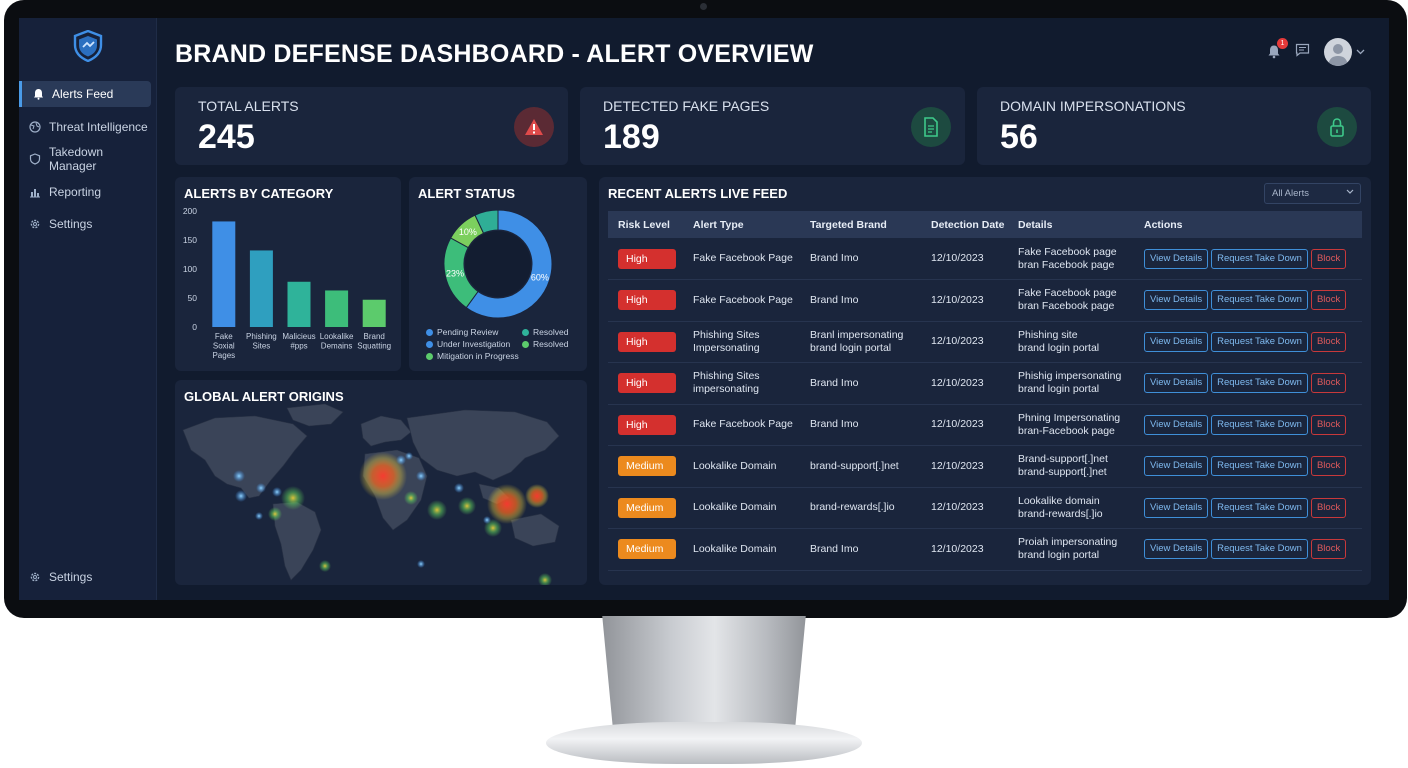  Describe the element at coordinates (371, 126) in the screenshot. I see `stat-card-total-alerts: TOTAL ALERTS 245` at that location.